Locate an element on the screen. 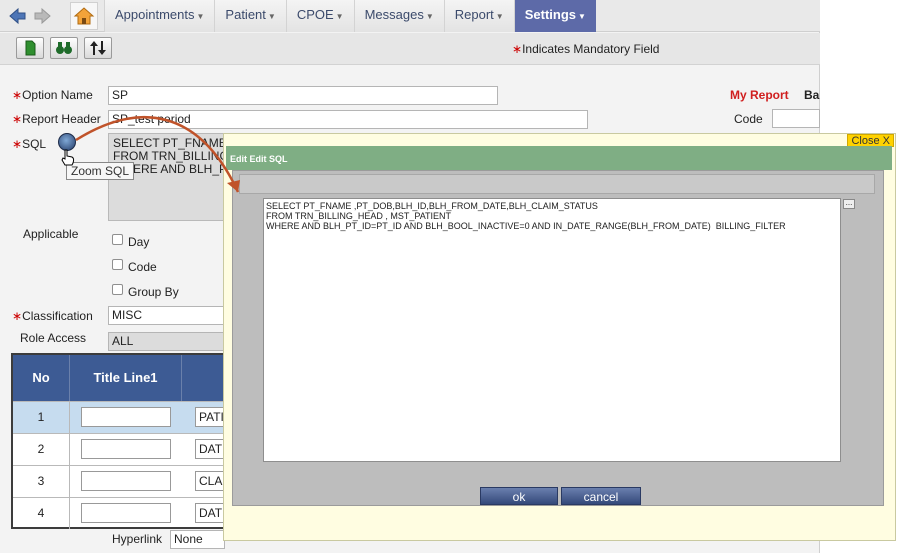 The height and width of the screenshot is (553, 898). home-icon is located at coordinates (84, 16).